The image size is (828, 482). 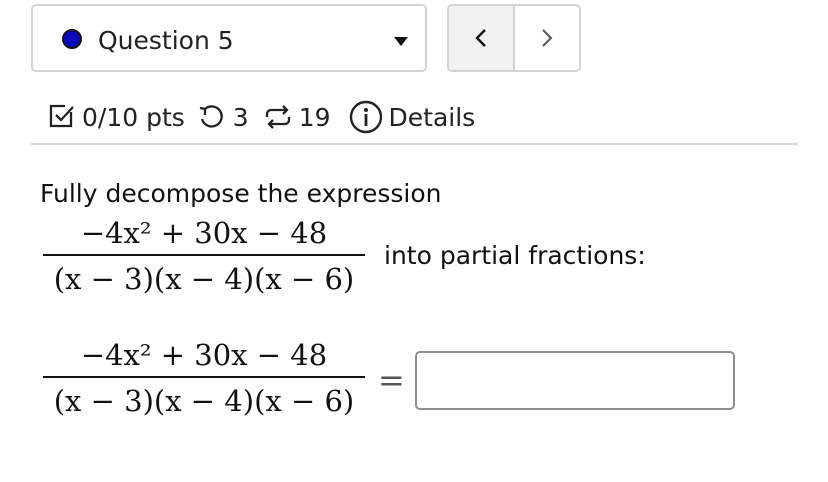 I want to click on instruction-suffix: into partial fractions:, so click(x=515, y=255).